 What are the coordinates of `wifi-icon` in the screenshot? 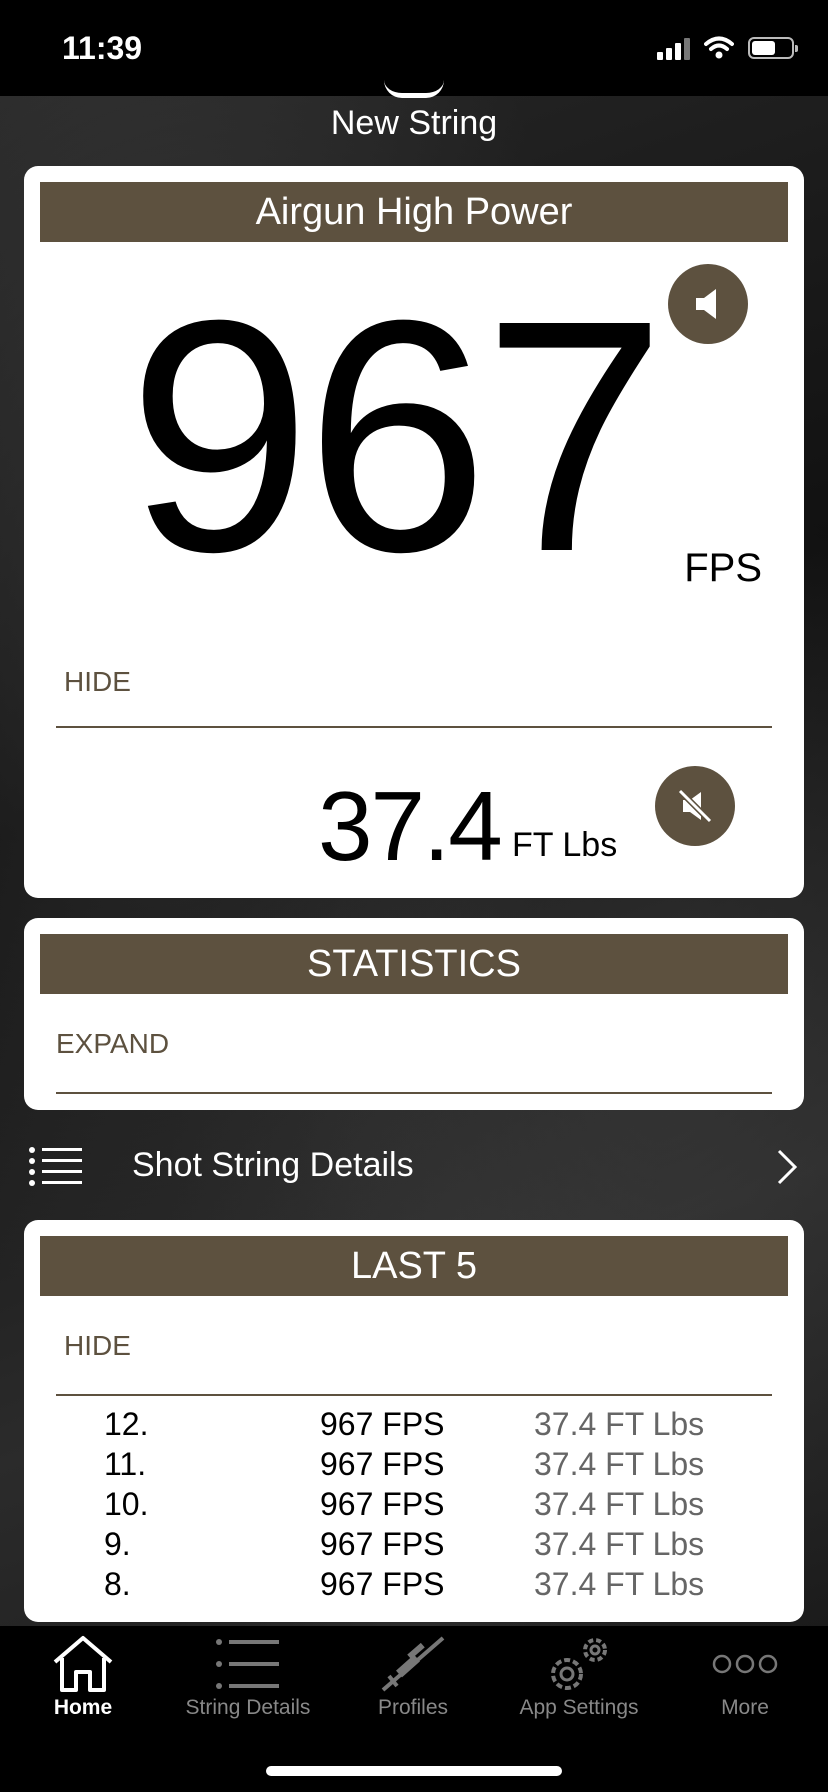 It's located at (719, 47).